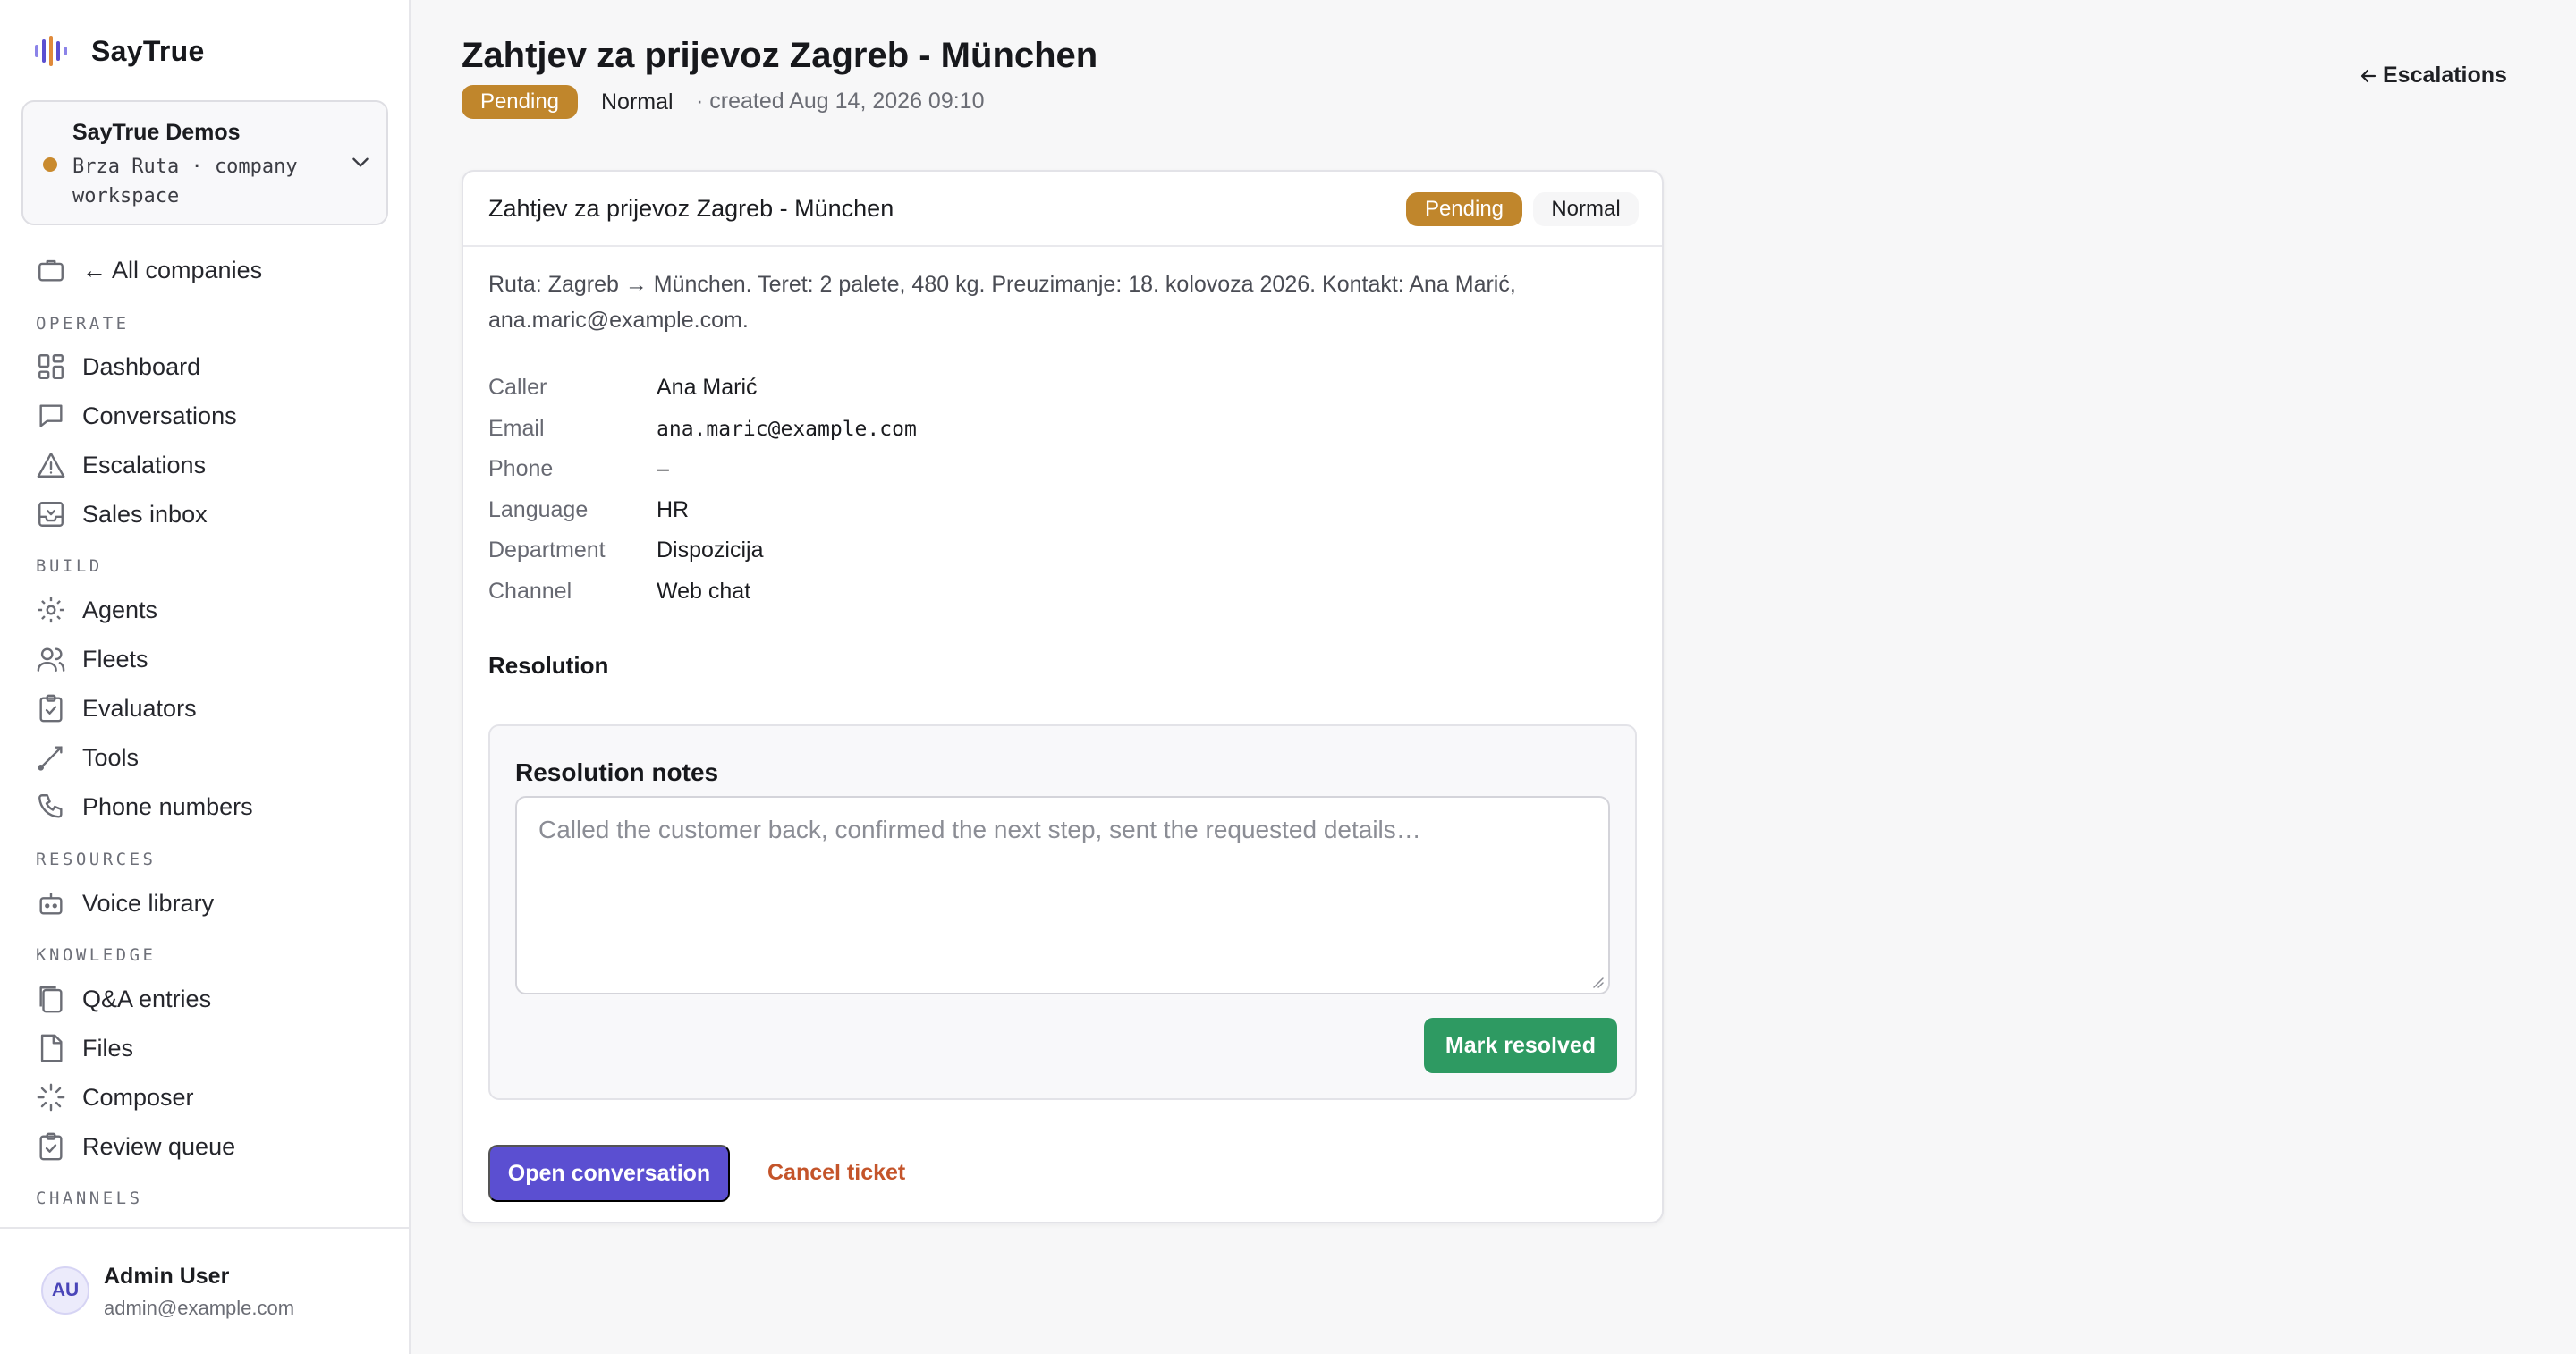 This screenshot has height=1354, width=2576. Describe the element at coordinates (530, 591) in the screenshot. I see `detail-label: Channel` at that location.